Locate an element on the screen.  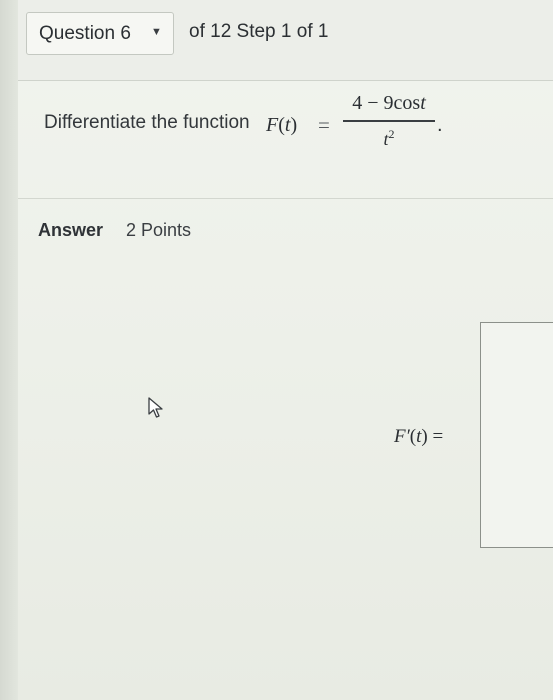
question-prompt: Differentiate the function is located at coordinates (147, 122).